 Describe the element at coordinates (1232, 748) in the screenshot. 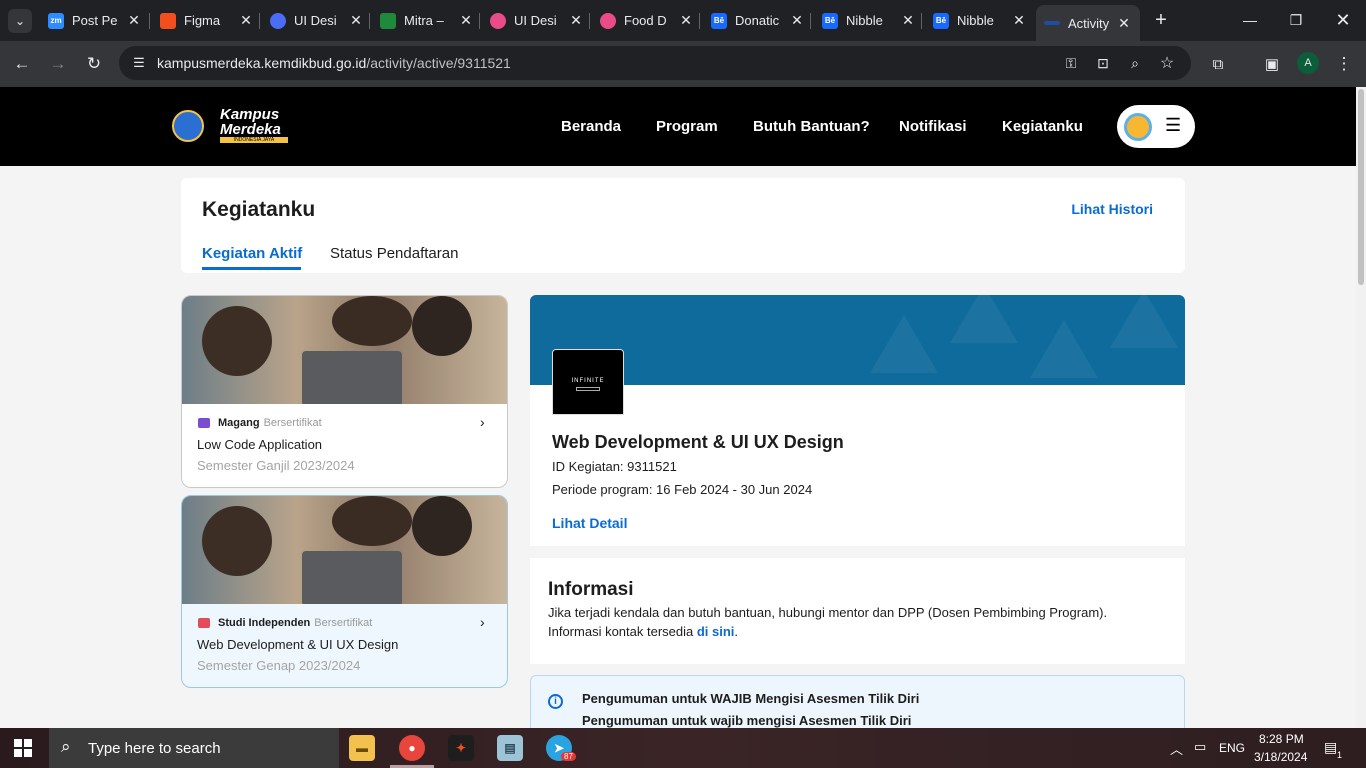

I see `language-indicator: ENG` at that location.